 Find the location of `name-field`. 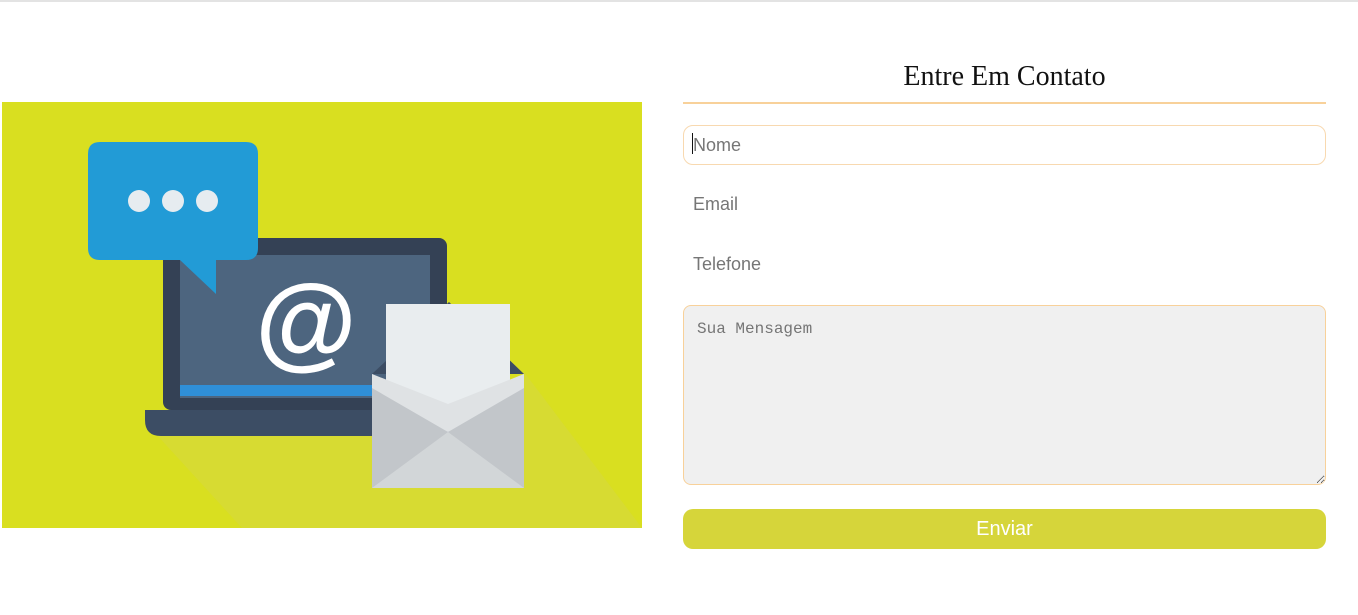

name-field is located at coordinates (1004, 145).